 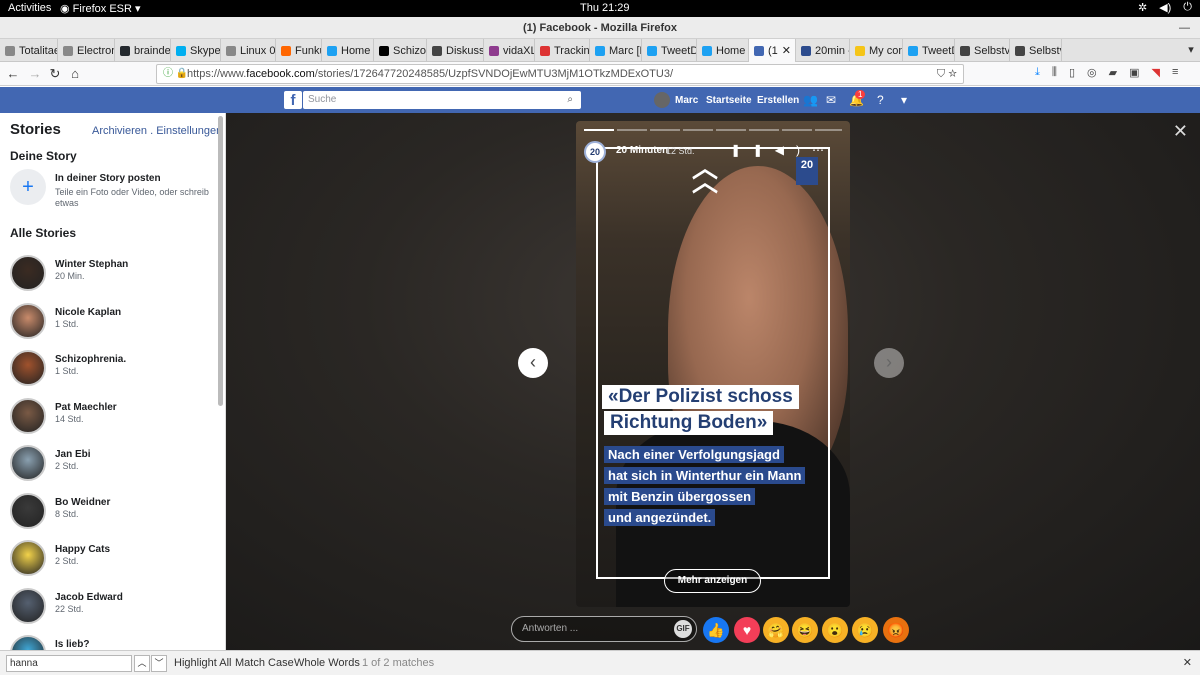 What do you see at coordinates (889, 363) in the screenshot?
I see `next-story-button: ›` at bounding box center [889, 363].